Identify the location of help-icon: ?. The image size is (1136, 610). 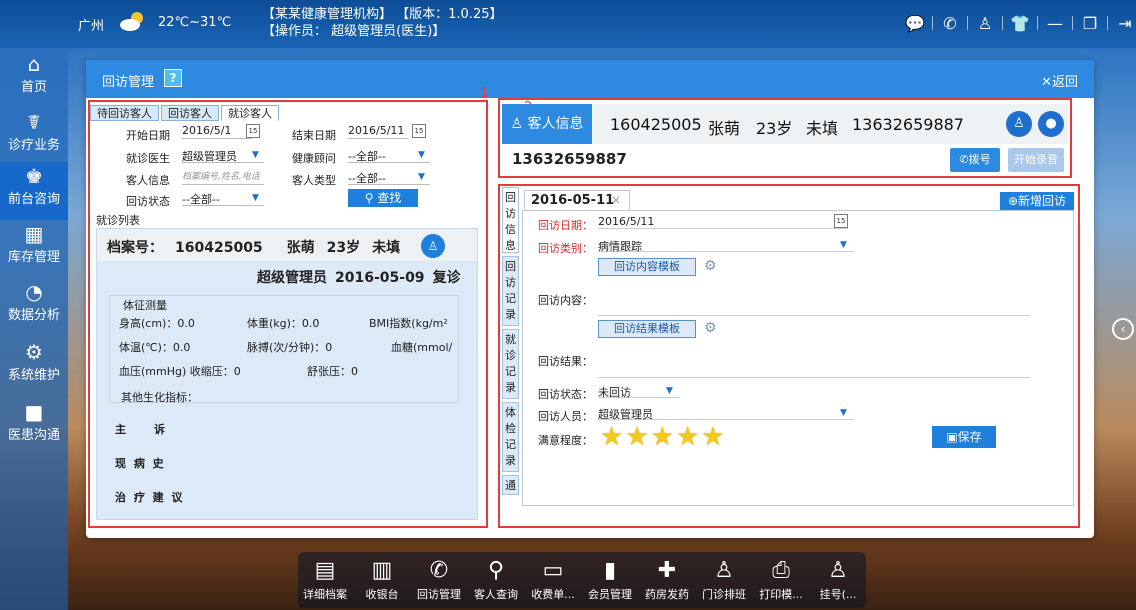
(173, 78).